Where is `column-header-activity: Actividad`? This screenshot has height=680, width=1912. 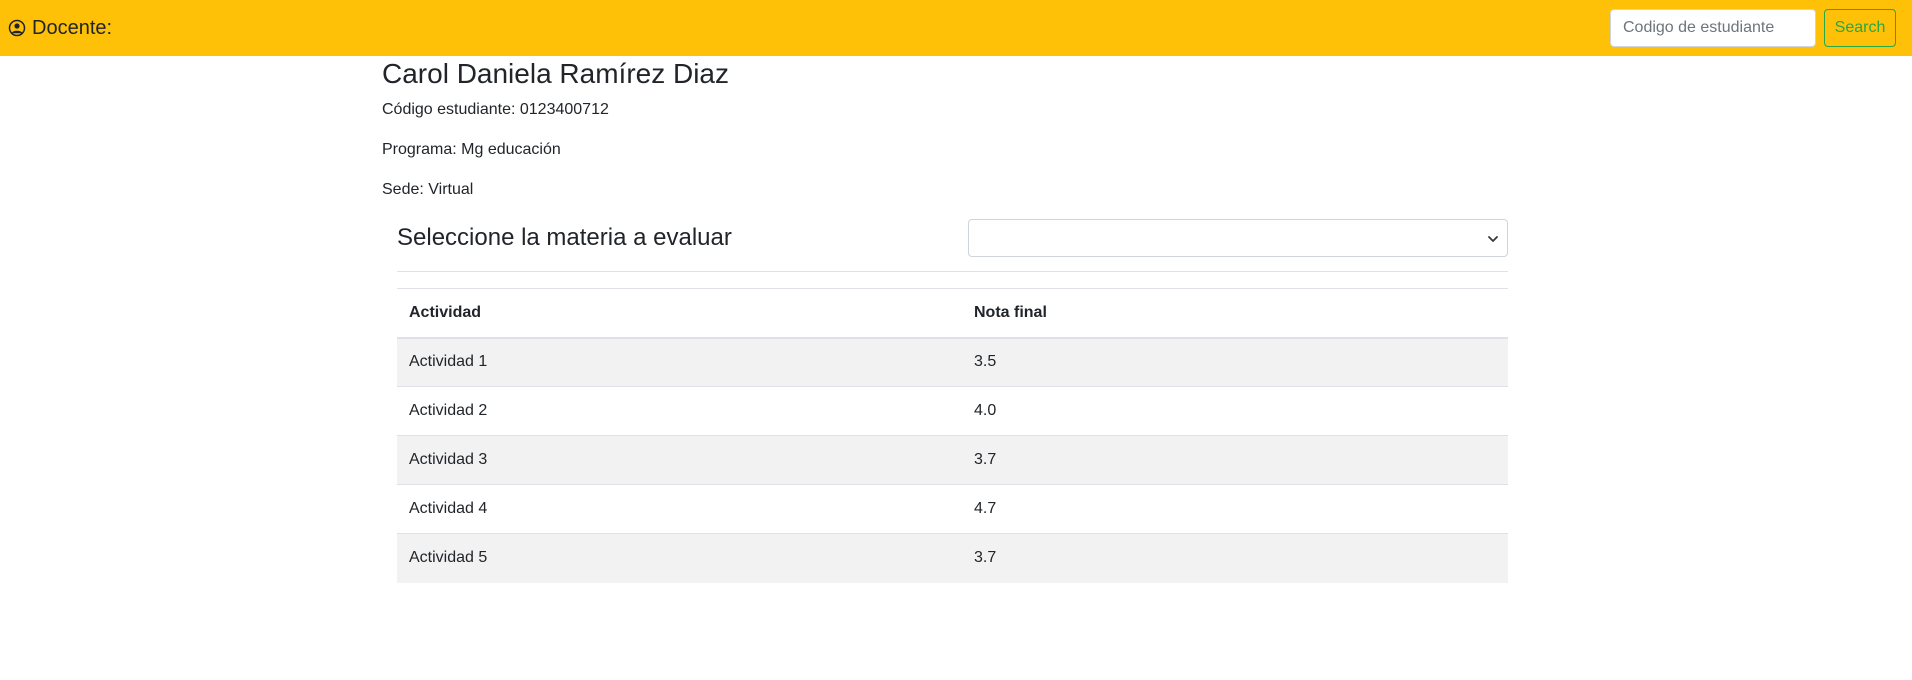 column-header-activity: Actividad is located at coordinates (679, 313).